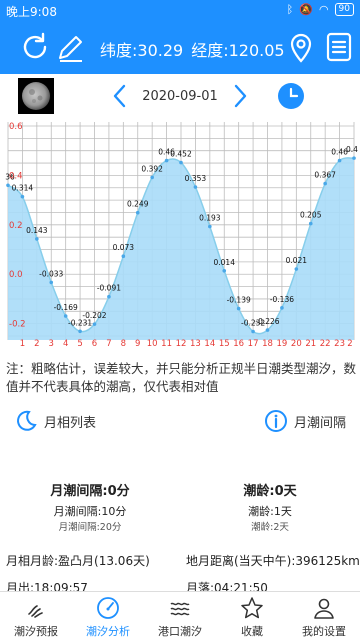 The image size is (360, 640). I want to click on tide-age-main: 潮龄:0天, so click(270, 491).